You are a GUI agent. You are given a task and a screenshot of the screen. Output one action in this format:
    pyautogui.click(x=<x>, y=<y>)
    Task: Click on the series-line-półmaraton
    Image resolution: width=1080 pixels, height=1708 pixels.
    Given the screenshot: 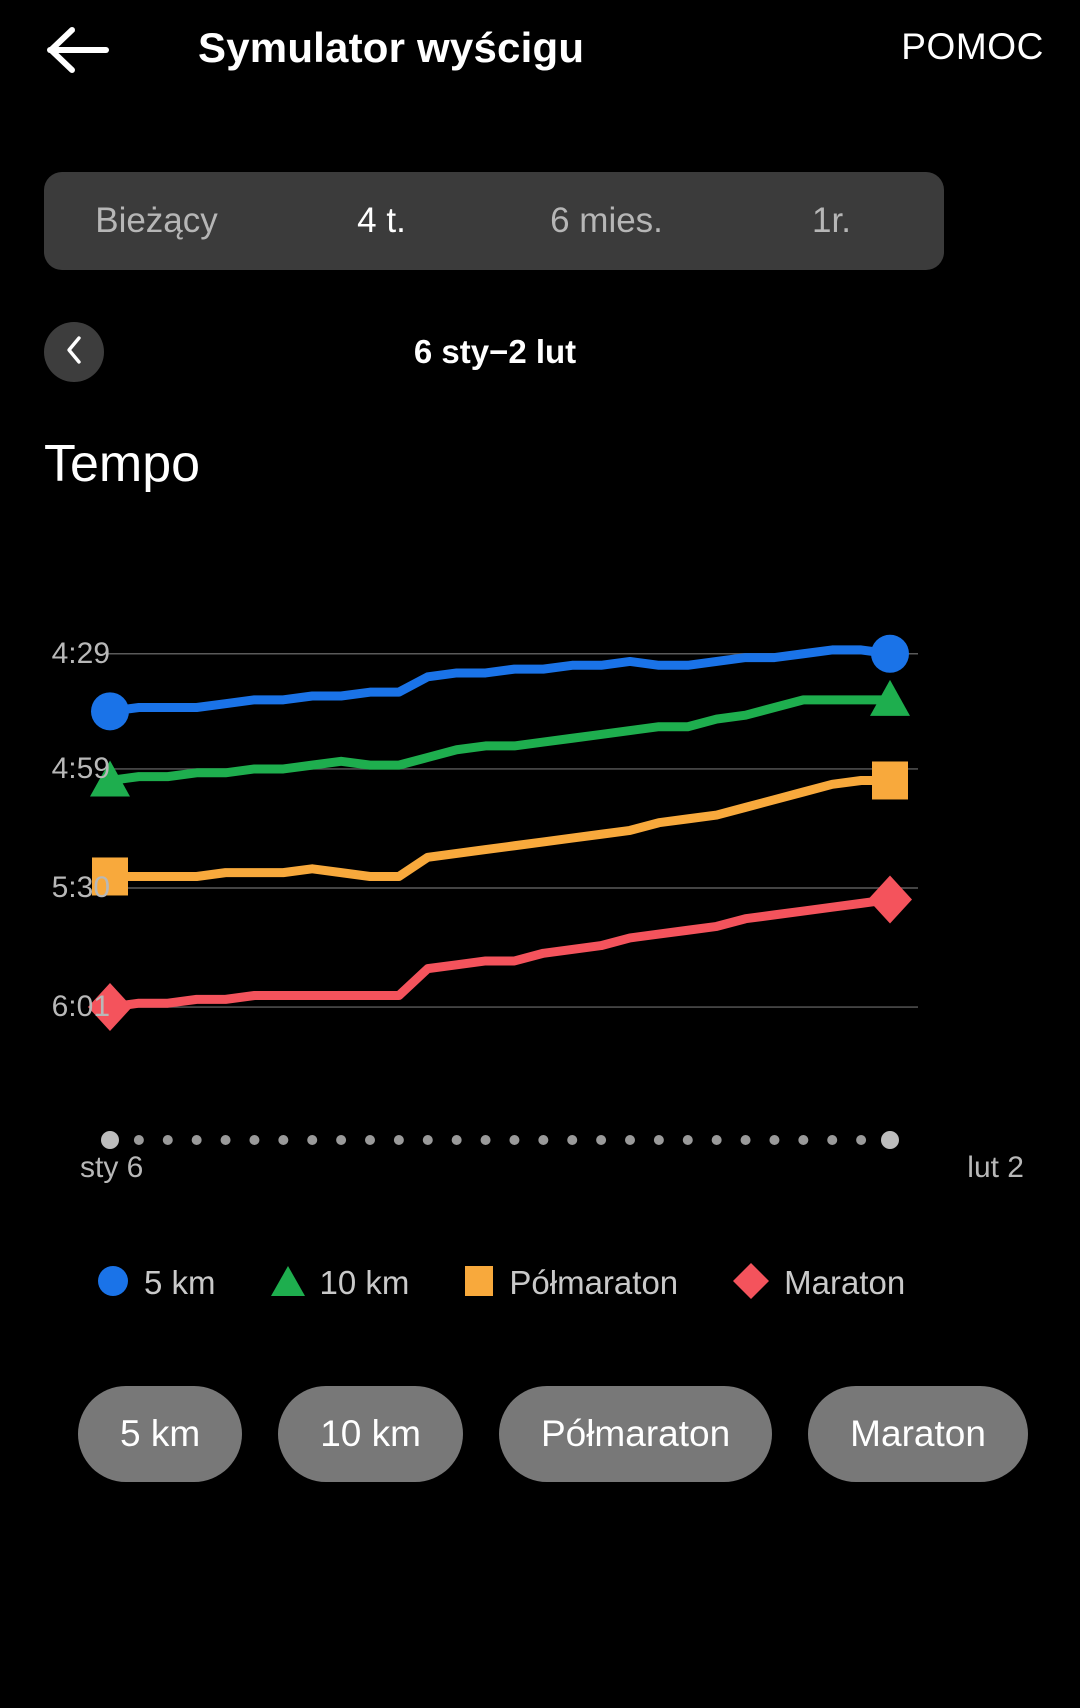 What is the action you would take?
    pyautogui.click(x=500, y=828)
    